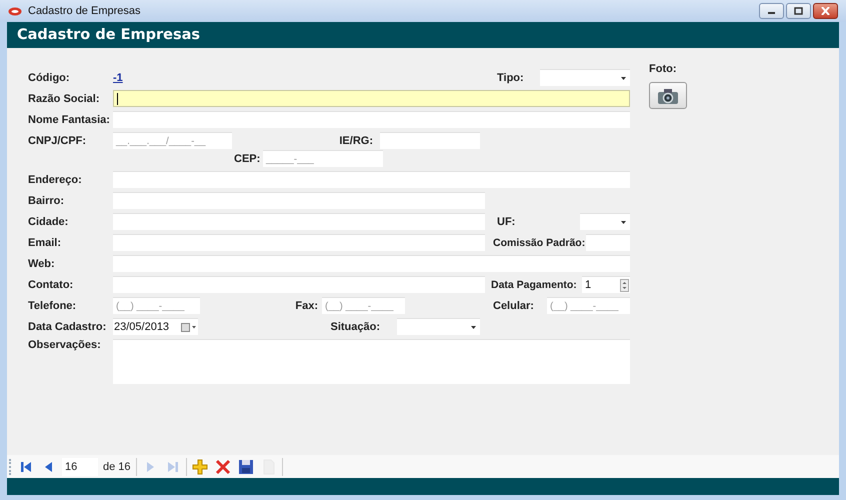 This screenshot has width=846, height=500. I want to click on record-count: de 16, so click(117, 466).